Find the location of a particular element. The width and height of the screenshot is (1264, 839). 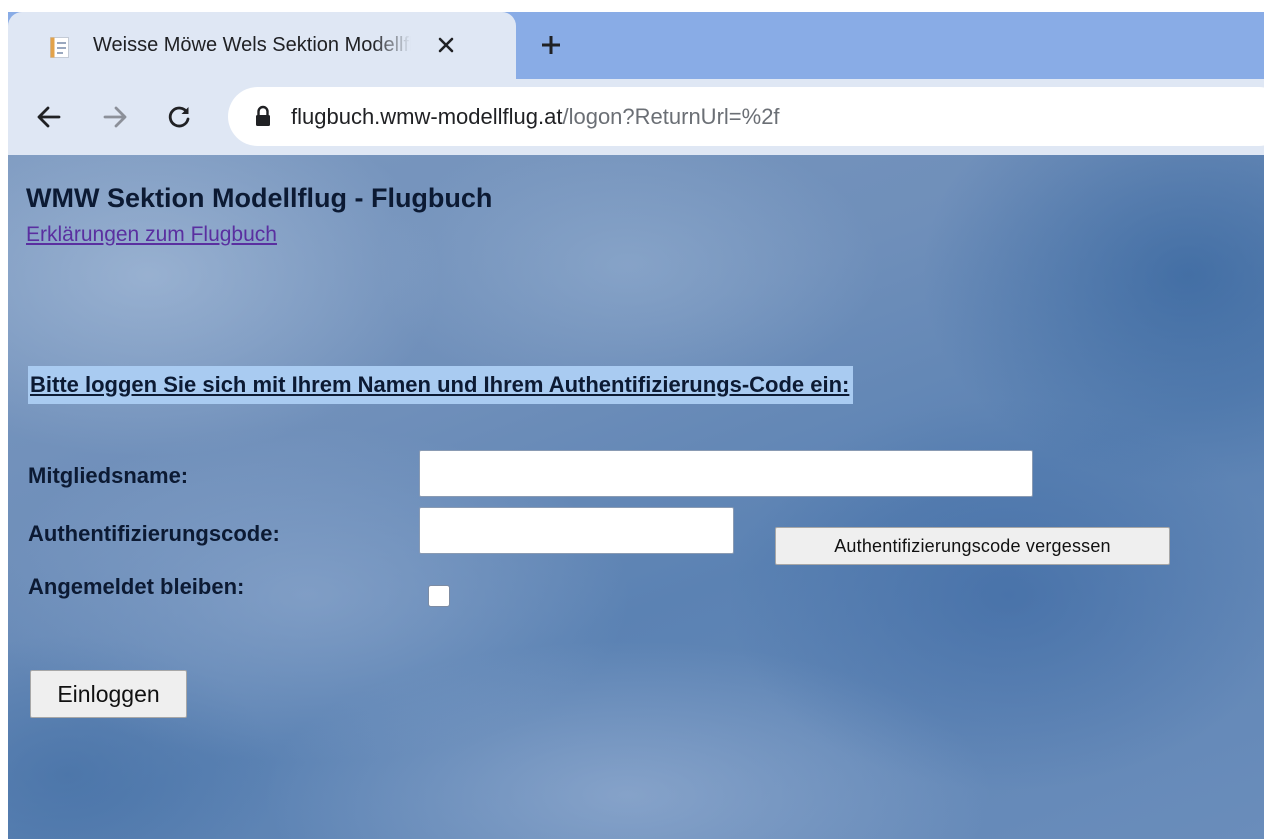

reload-icon is located at coordinates (179, 117).